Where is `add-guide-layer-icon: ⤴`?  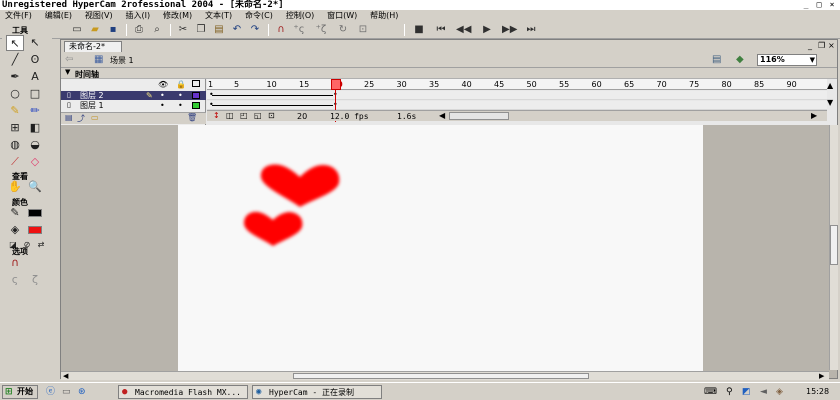 add-guide-layer-icon: ⤴ is located at coordinates (81, 118).